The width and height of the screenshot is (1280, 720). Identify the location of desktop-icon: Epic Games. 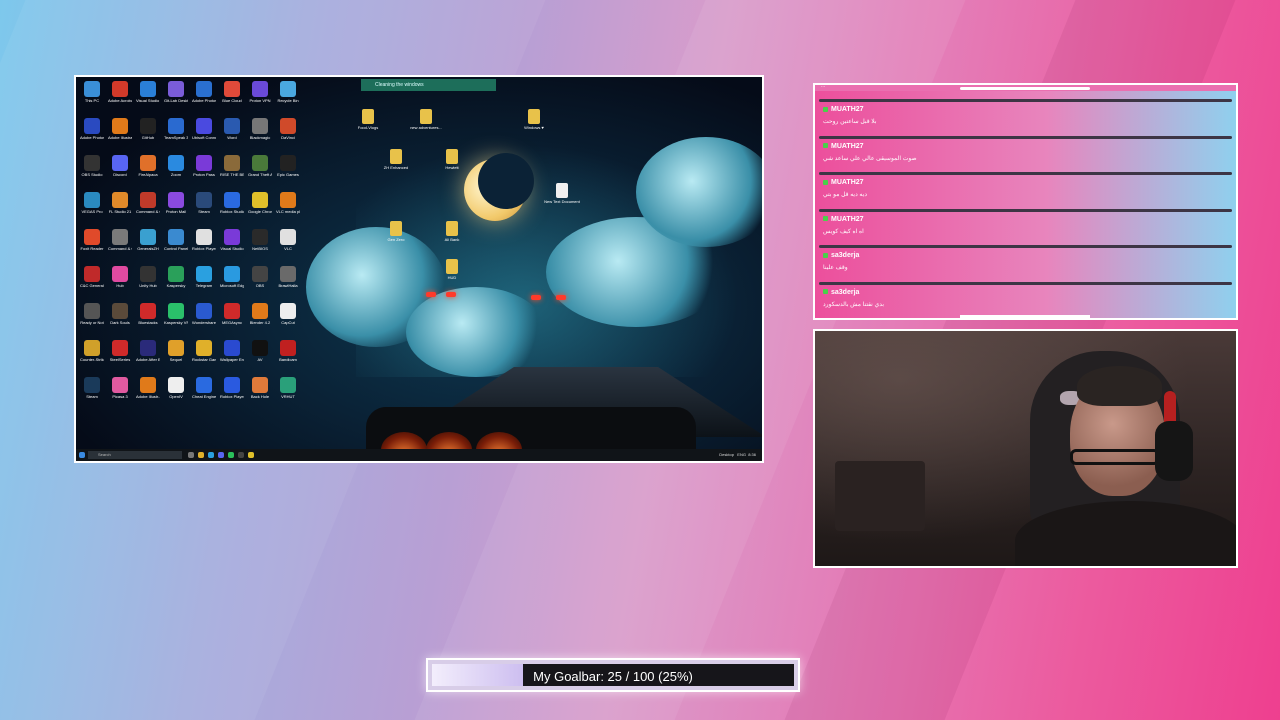
(288, 166).